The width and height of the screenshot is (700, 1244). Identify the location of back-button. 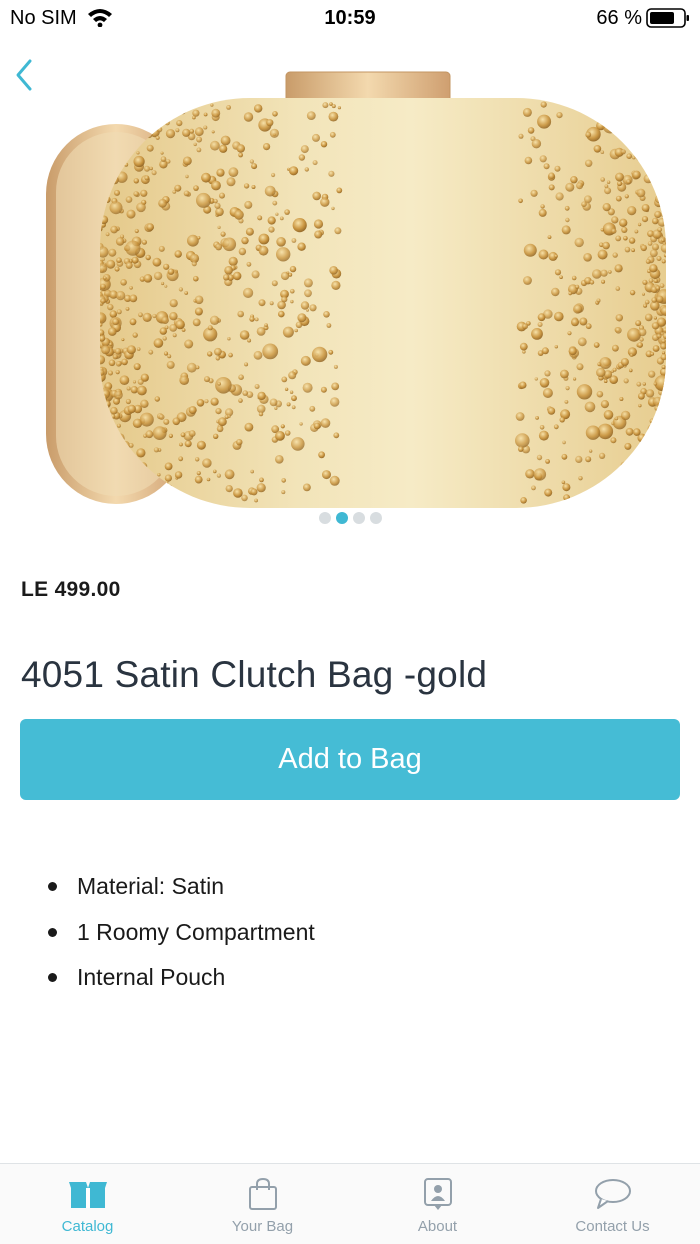
(24, 75).